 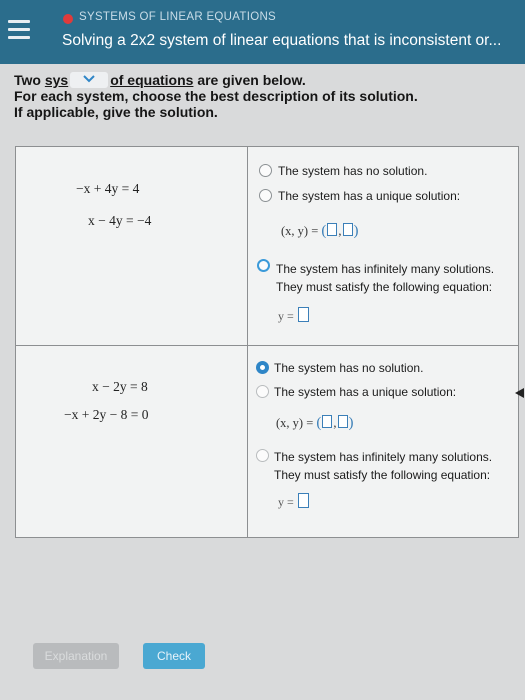 What do you see at coordinates (369, 196) in the screenshot?
I see `system1-unique-solution-label: The system has a unique solution:` at bounding box center [369, 196].